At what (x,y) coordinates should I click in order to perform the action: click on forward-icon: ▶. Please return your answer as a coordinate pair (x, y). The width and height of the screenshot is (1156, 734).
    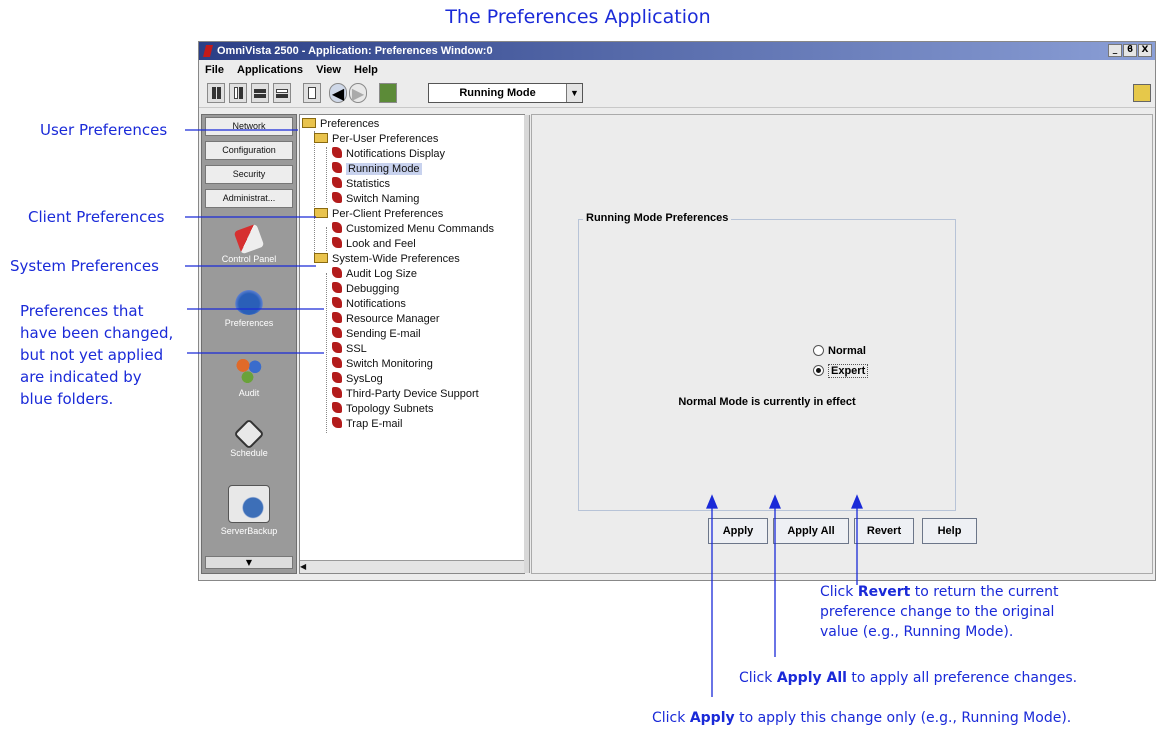
    Looking at the image, I should click on (358, 93).